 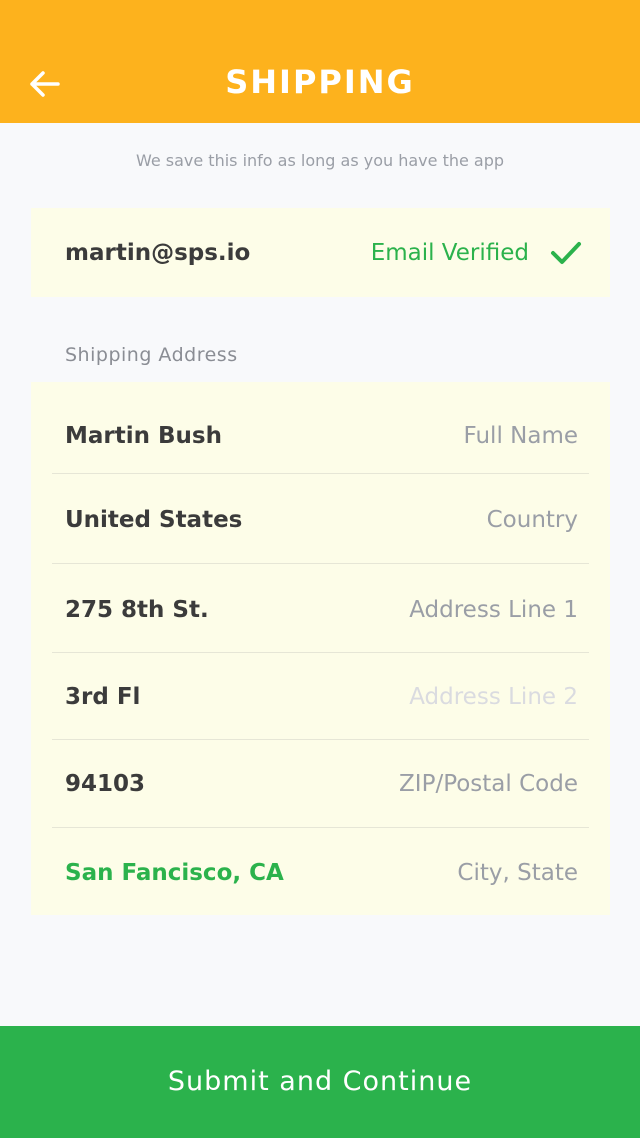 What do you see at coordinates (174, 873) in the screenshot?
I see `city-state-value: San Fancisco, CA` at bounding box center [174, 873].